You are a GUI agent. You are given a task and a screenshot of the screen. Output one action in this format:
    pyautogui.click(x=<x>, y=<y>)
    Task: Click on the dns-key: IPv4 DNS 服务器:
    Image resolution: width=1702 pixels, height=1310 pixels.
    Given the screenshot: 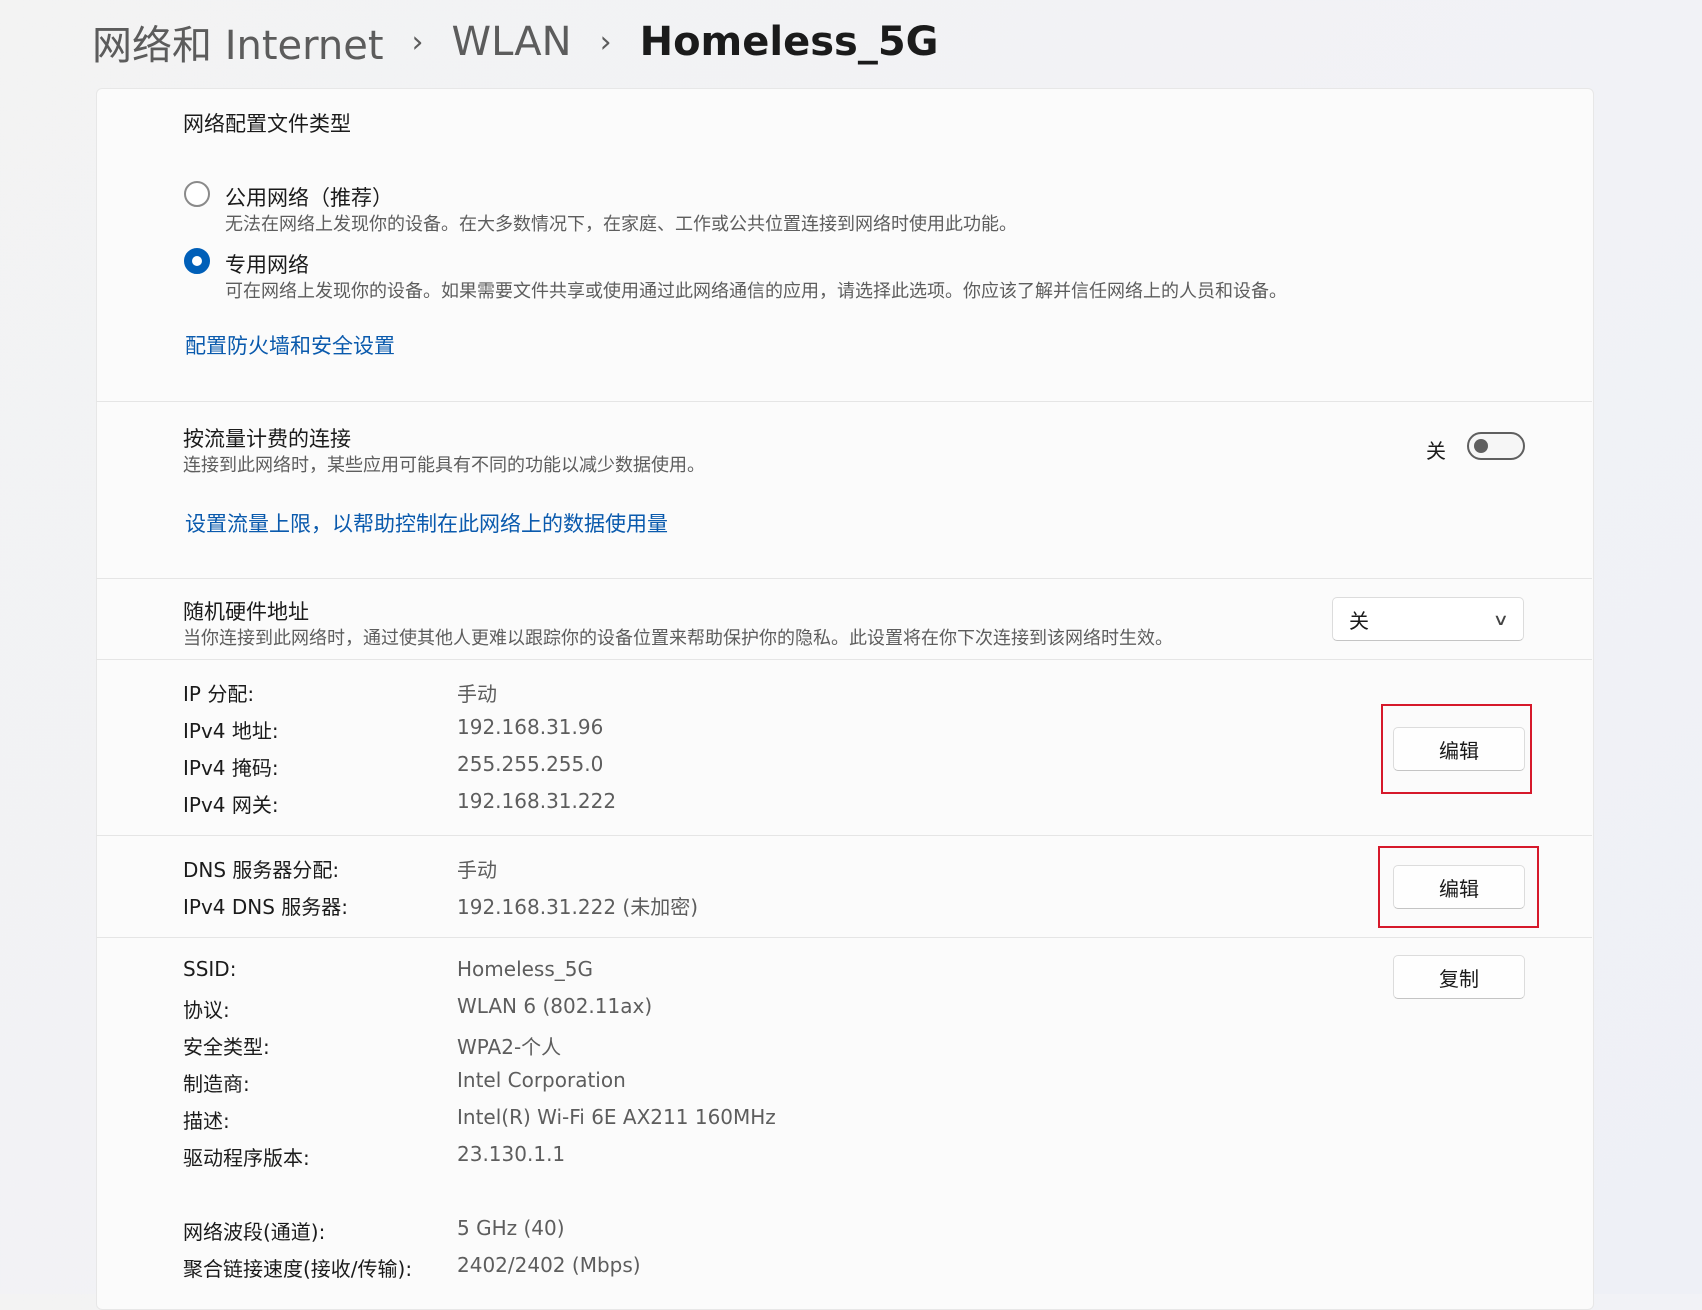 What is the action you would take?
    pyautogui.click(x=266, y=907)
    